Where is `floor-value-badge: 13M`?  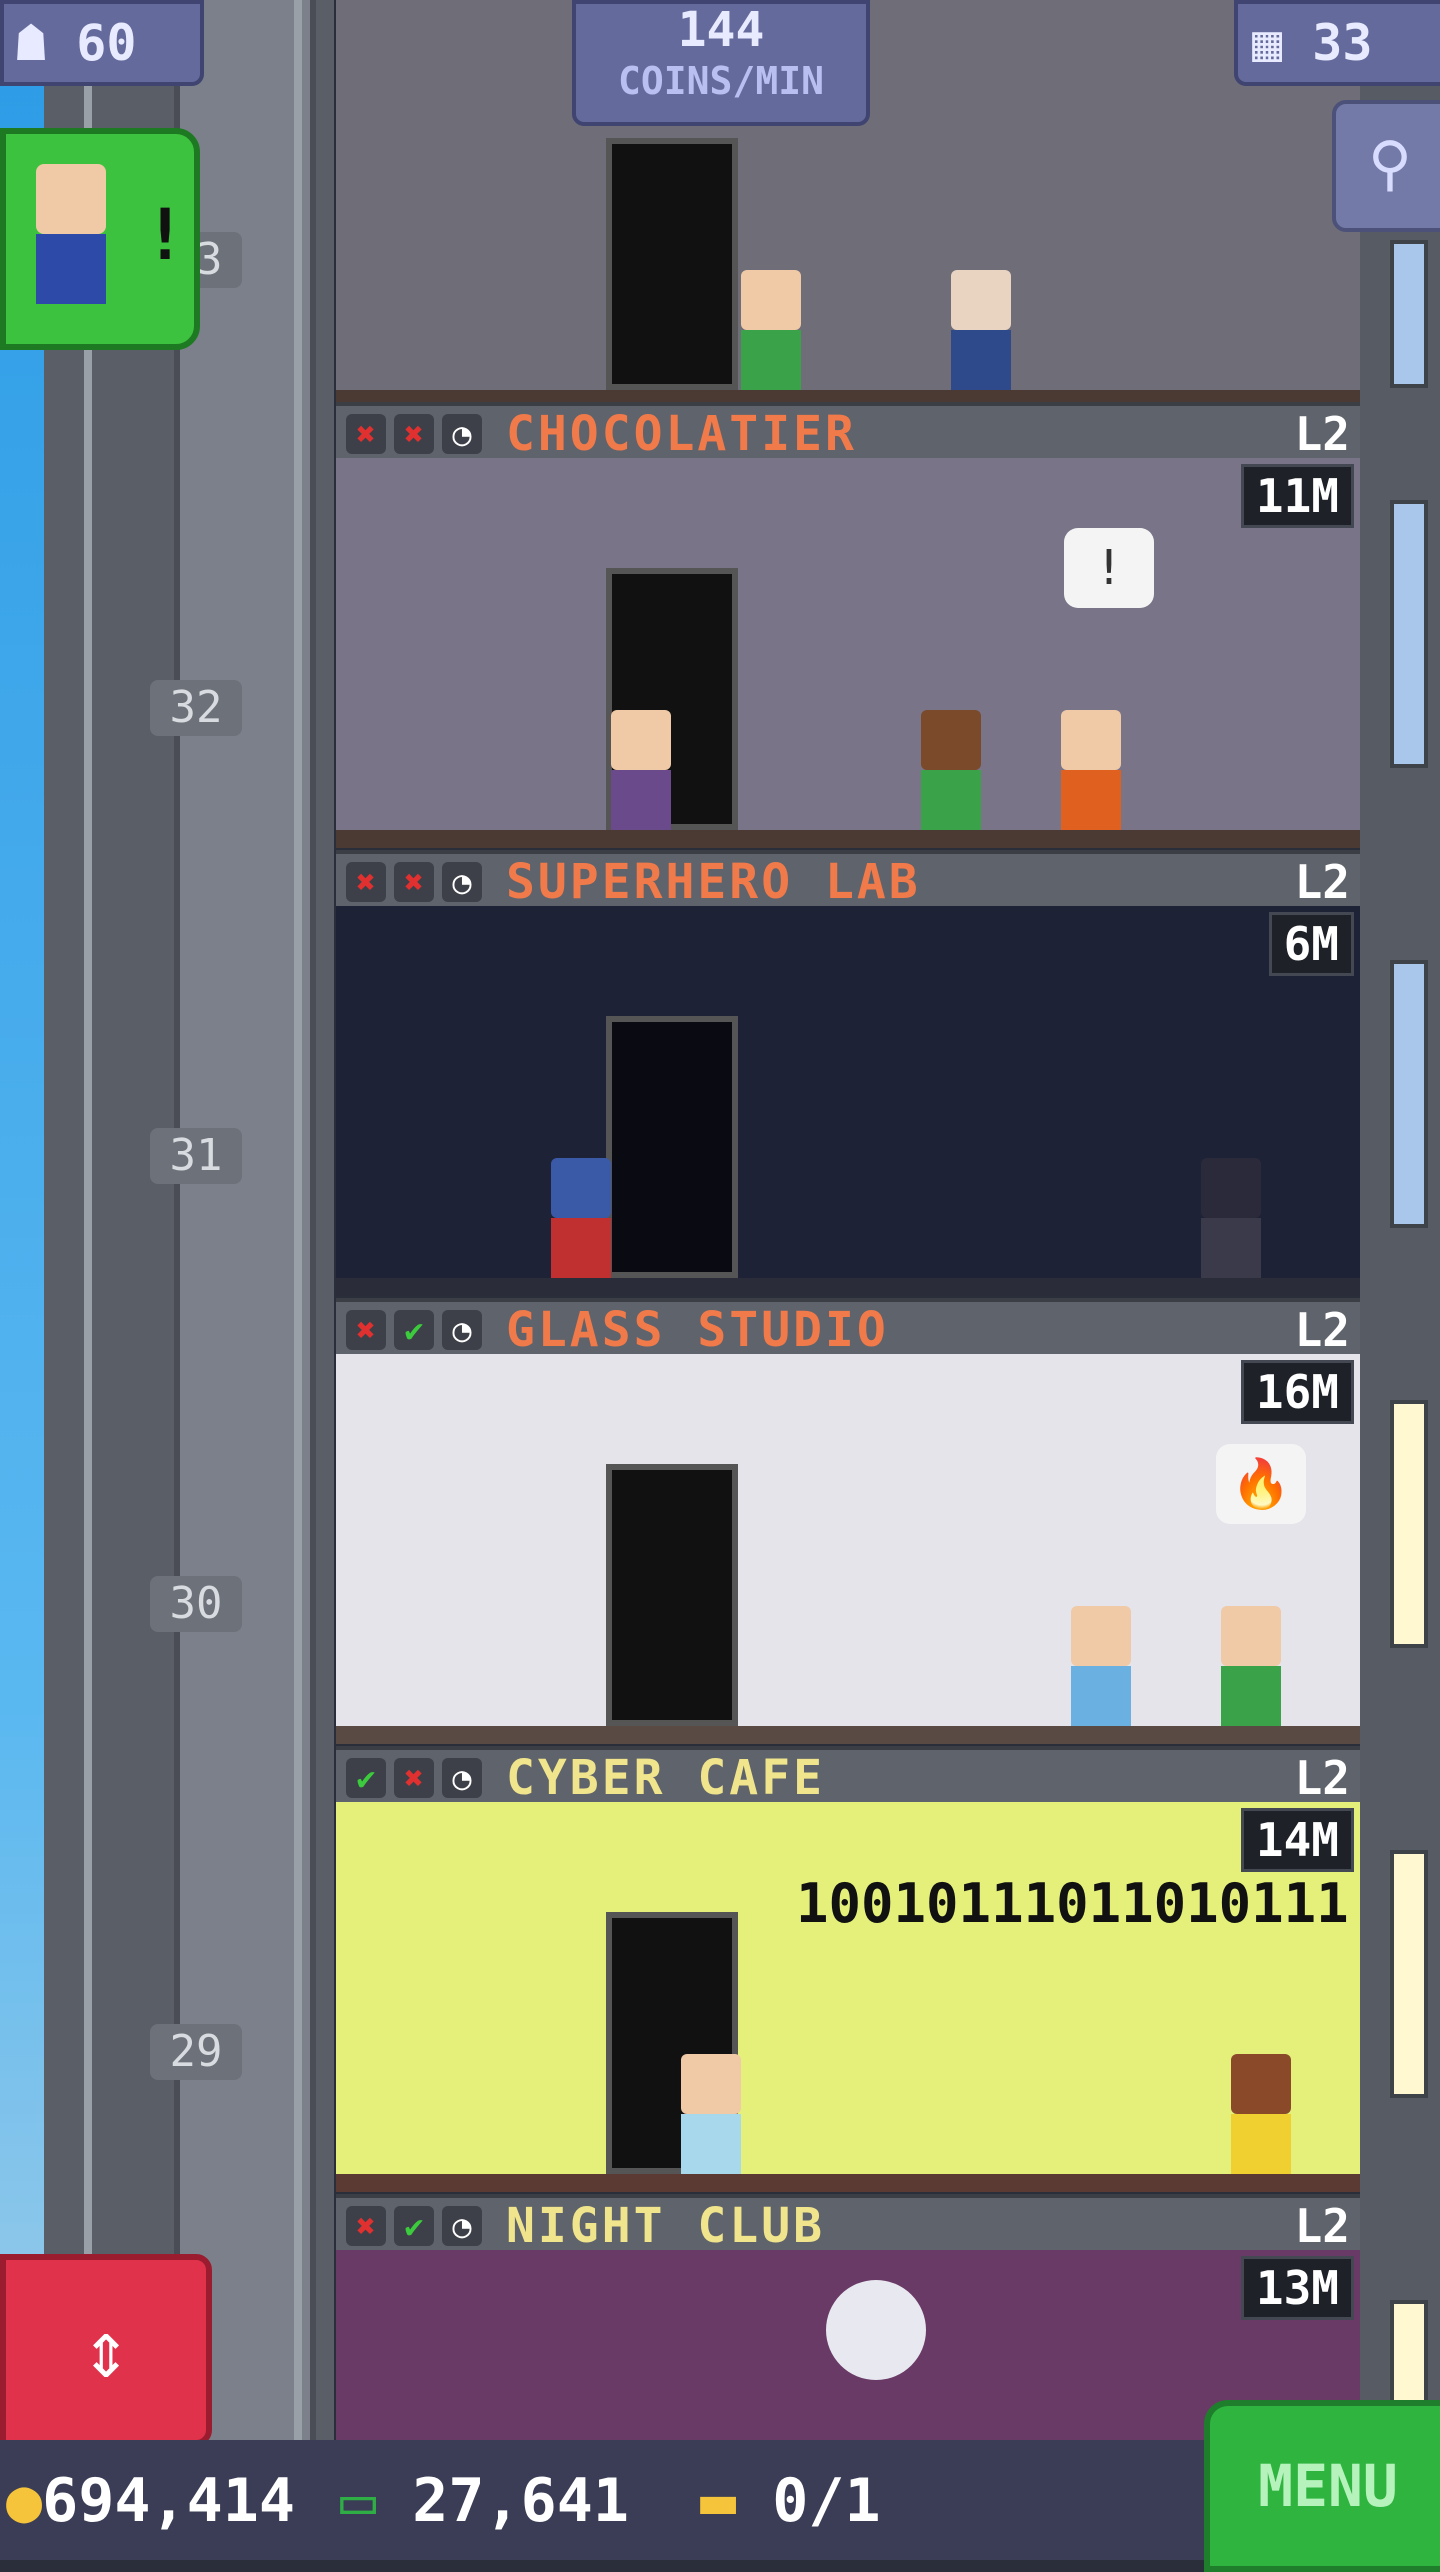
floor-value-badge: 13M is located at coordinates (1297, 2288).